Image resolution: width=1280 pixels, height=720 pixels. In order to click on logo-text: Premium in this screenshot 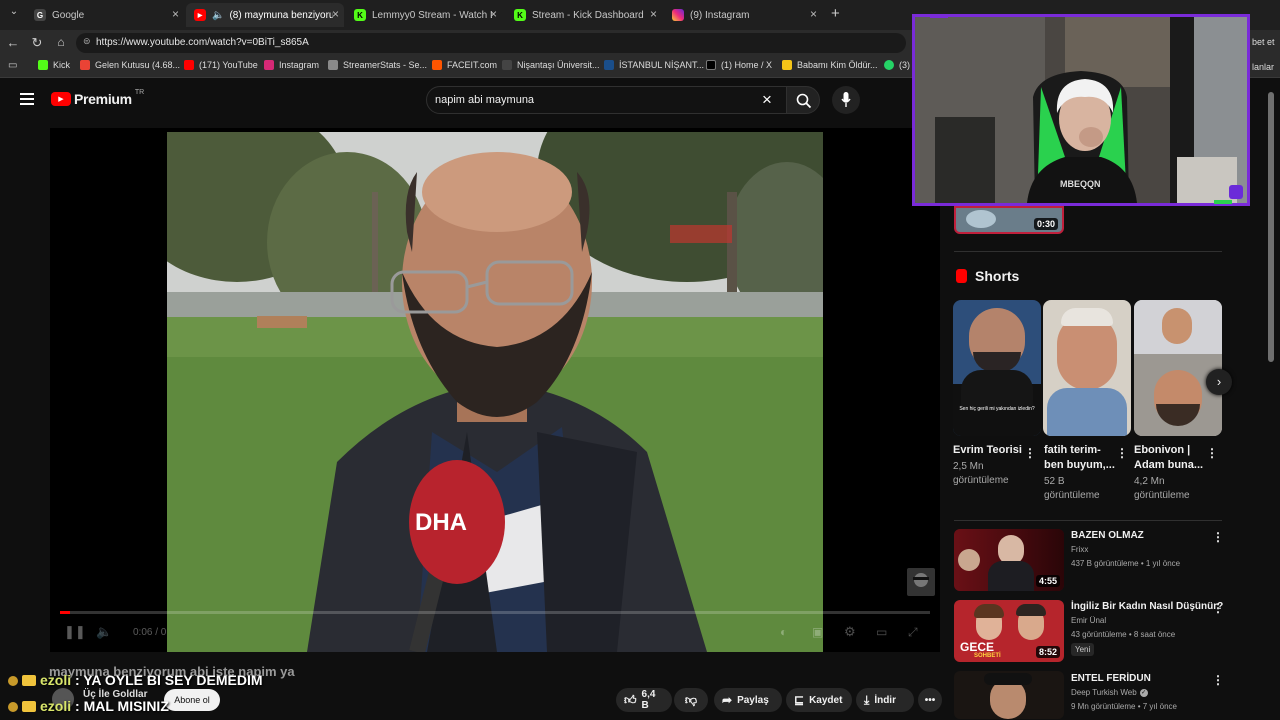, I will do `click(103, 99)`.